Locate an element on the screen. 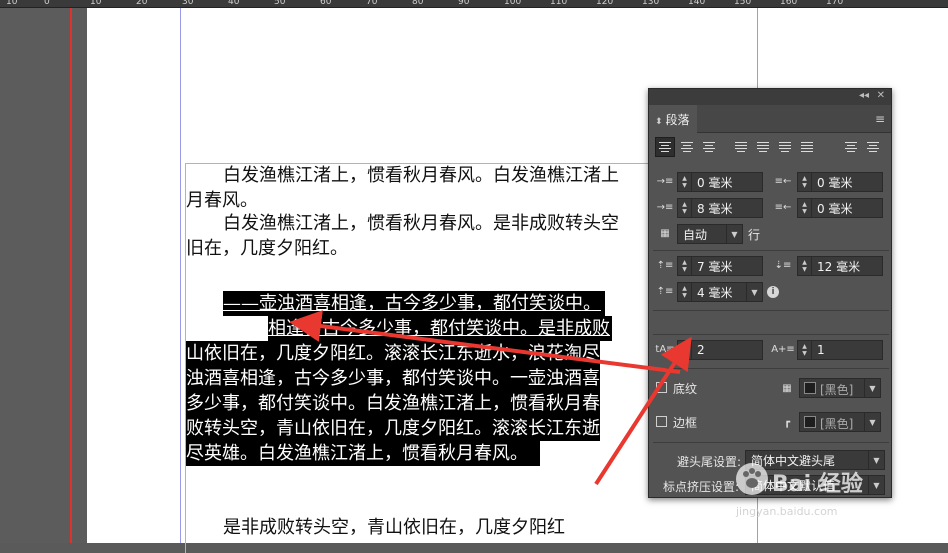 This screenshot has height=553, width=948. ruler-label: 90 is located at coordinates (464, 3).